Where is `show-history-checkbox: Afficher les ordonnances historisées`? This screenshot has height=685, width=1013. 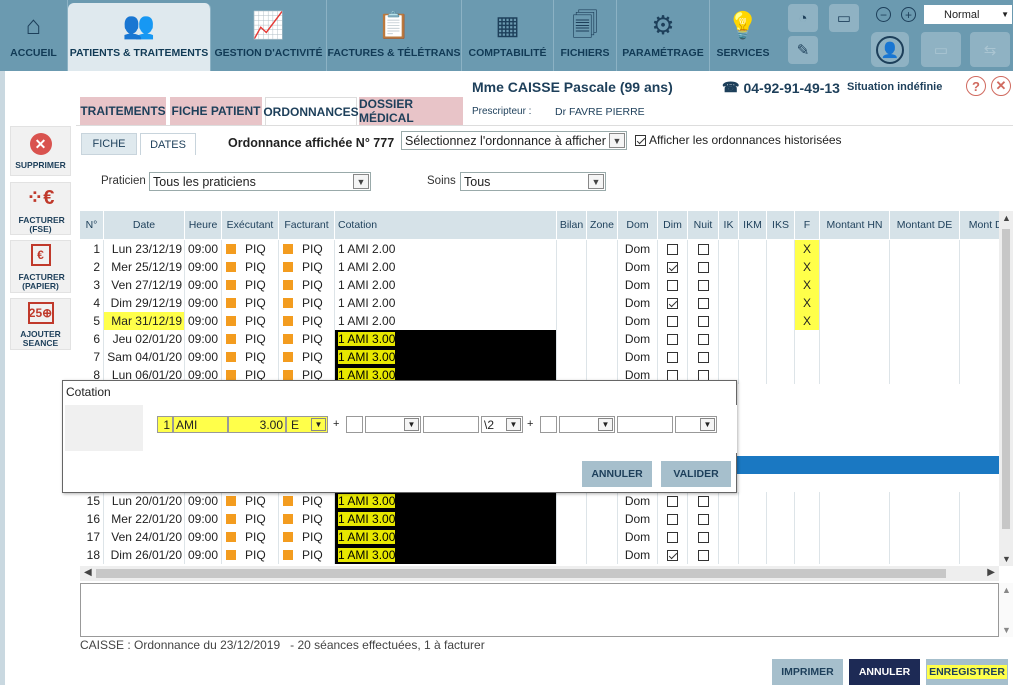
show-history-checkbox: Afficher les ordonnances historisées is located at coordinates (738, 140).